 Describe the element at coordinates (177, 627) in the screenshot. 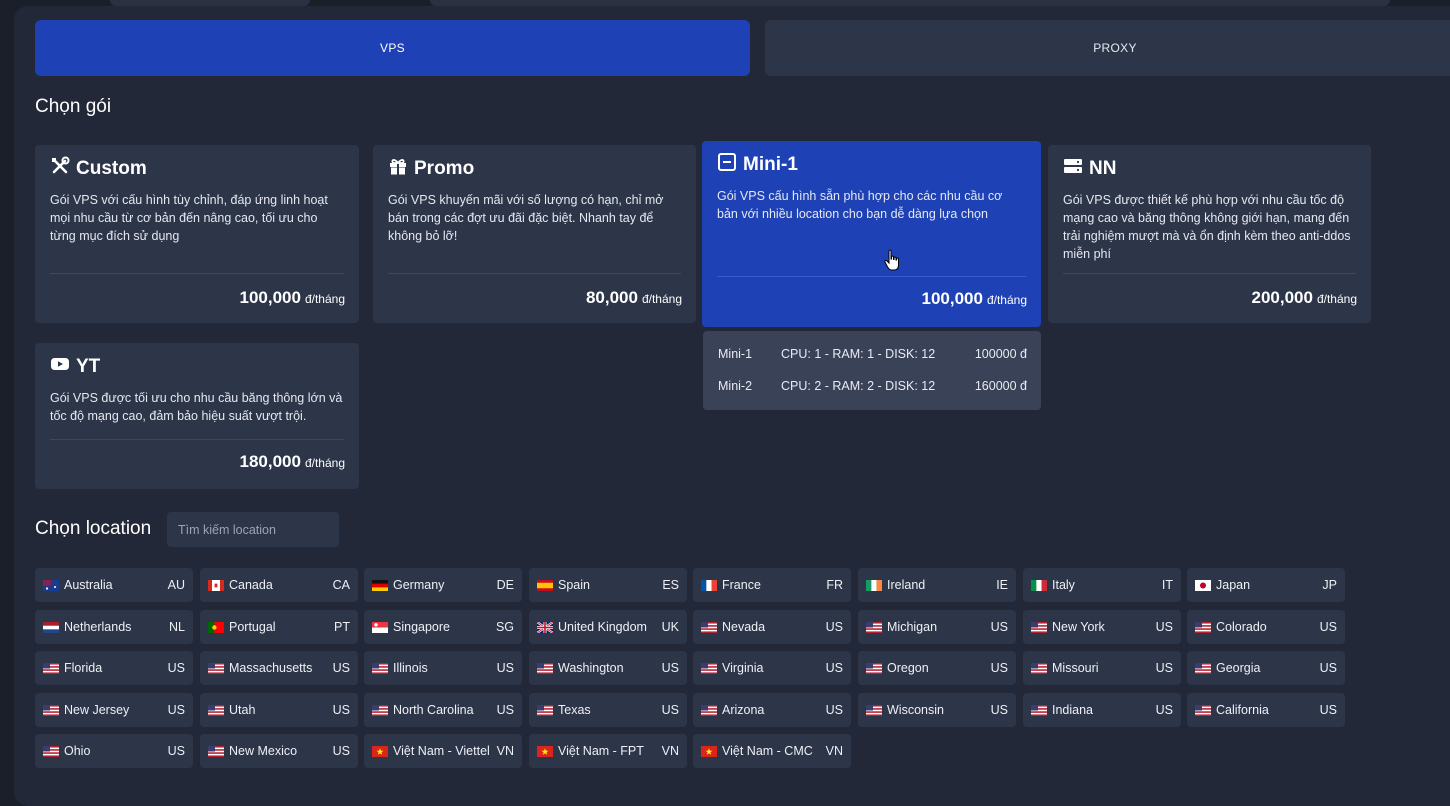

I see `location-code: NL` at that location.